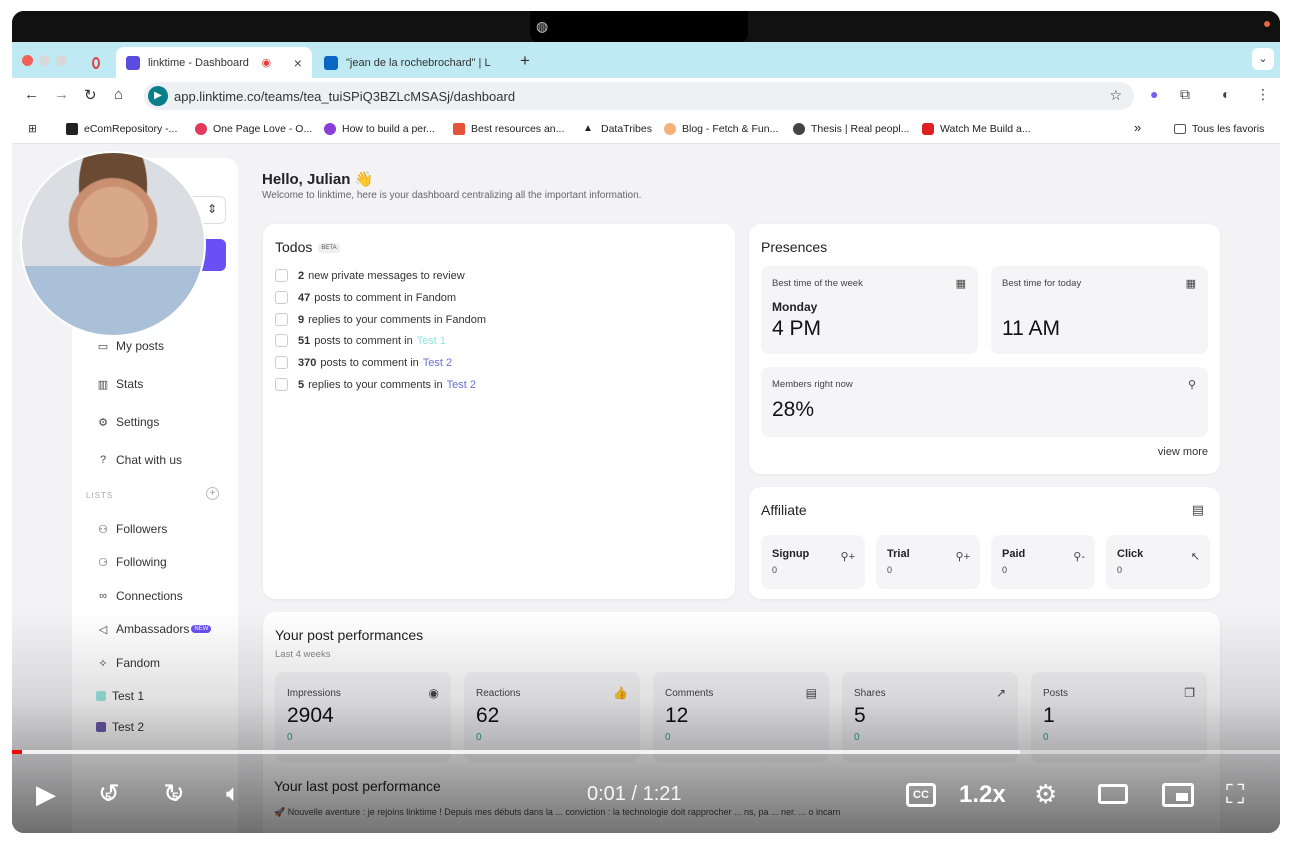 The height and width of the screenshot is (848, 1292). What do you see at coordinates (811, 693) in the screenshot?
I see `comment-icon: ▤` at bounding box center [811, 693].